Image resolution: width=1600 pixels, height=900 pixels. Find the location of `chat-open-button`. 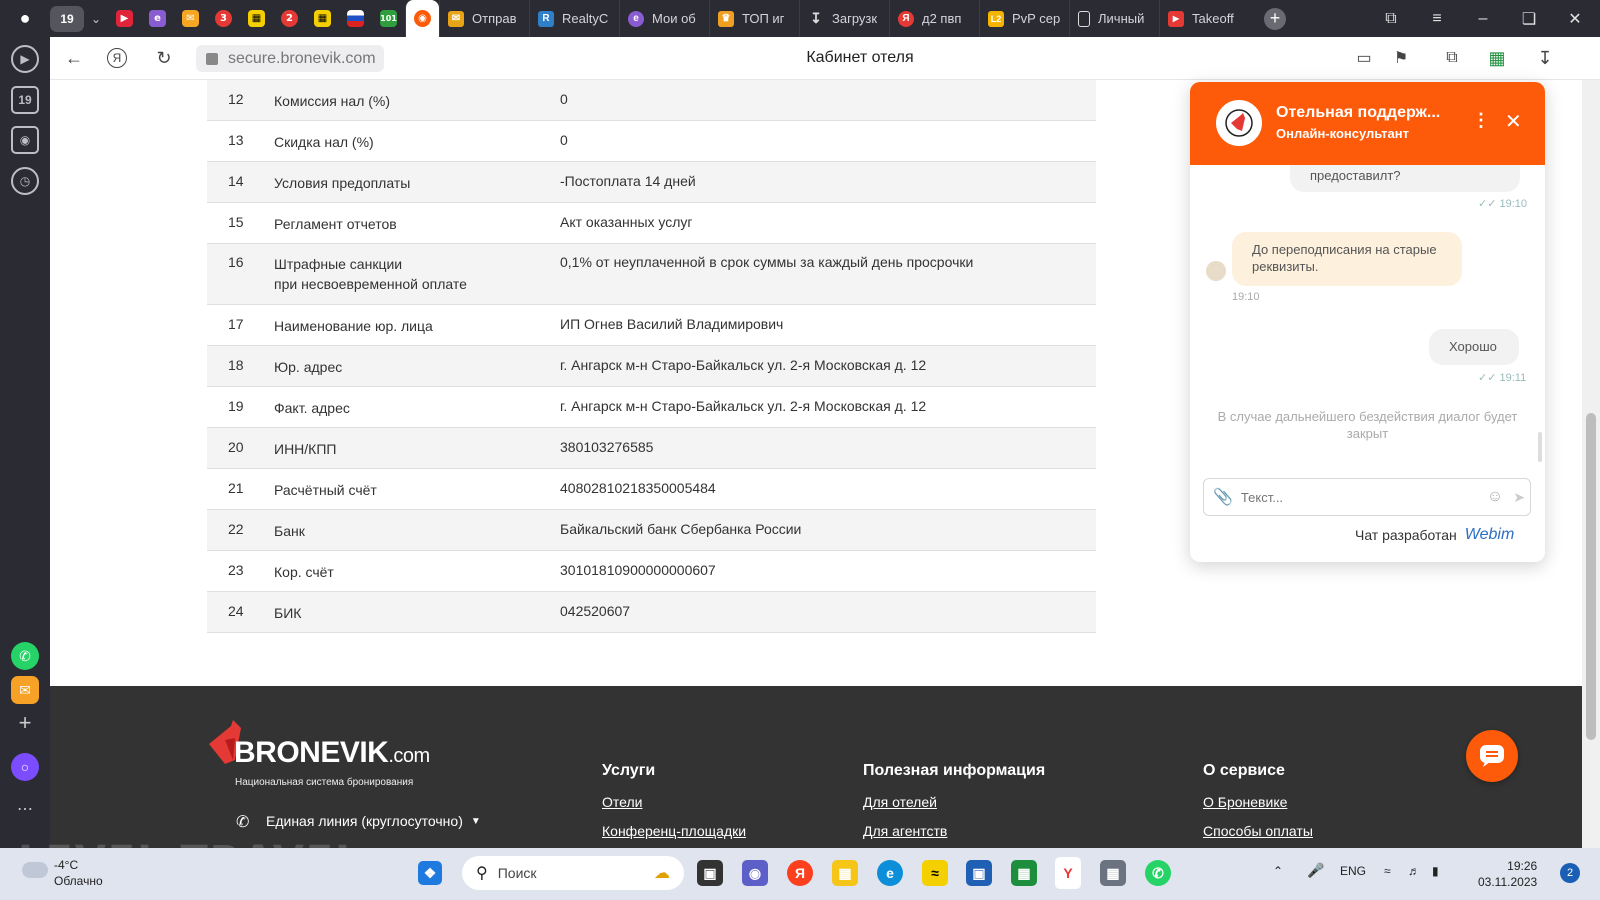

chat-open-button is located at coordinates (1492, 756).